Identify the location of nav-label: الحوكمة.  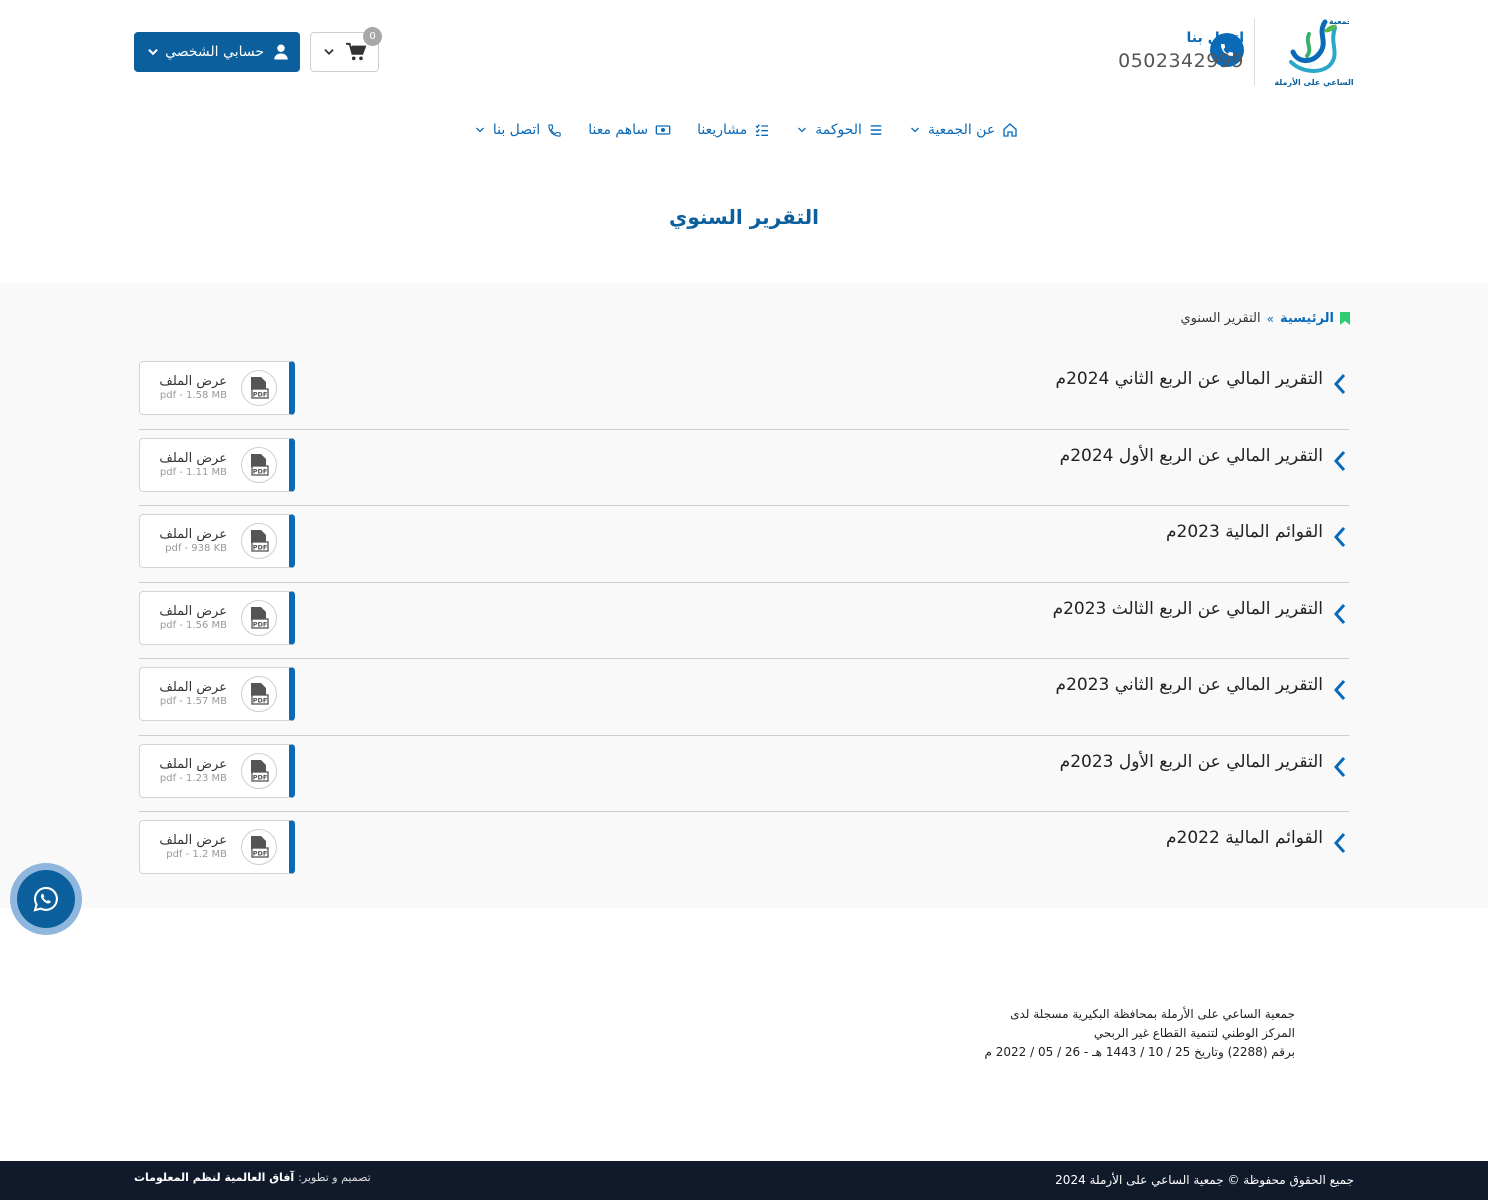
(838, 130).